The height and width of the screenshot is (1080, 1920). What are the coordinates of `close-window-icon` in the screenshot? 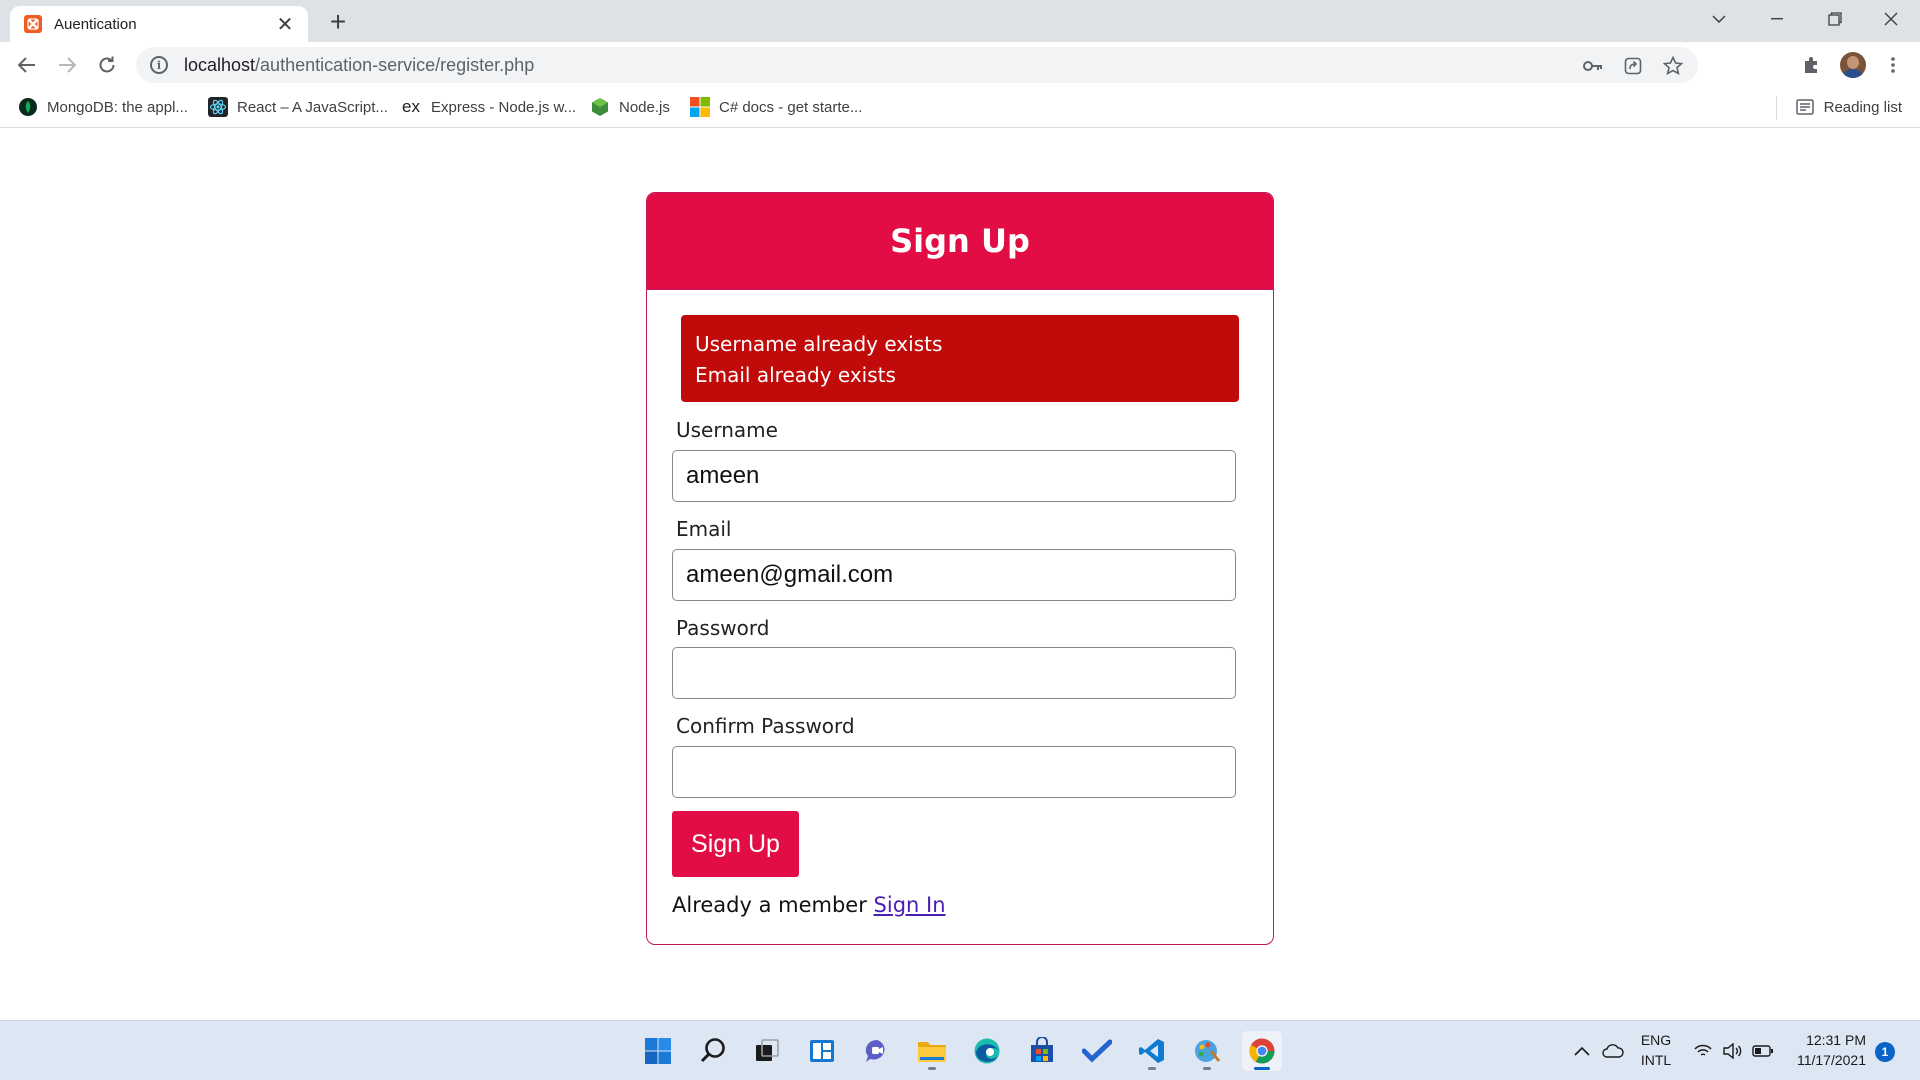 It's located at (1891, 19).